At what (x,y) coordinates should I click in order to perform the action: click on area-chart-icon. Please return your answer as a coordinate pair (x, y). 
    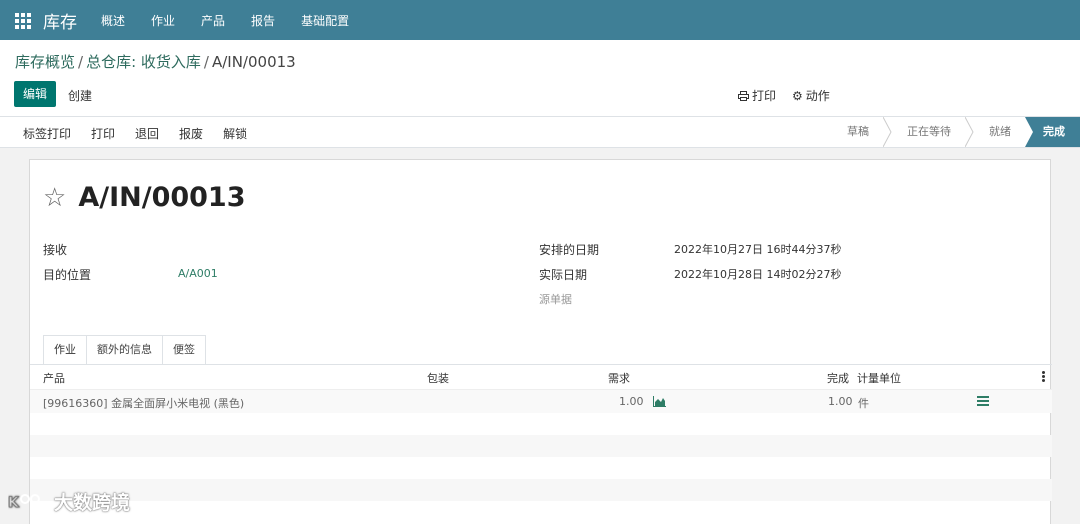
    Looking at the image, I should click on (659, 401).